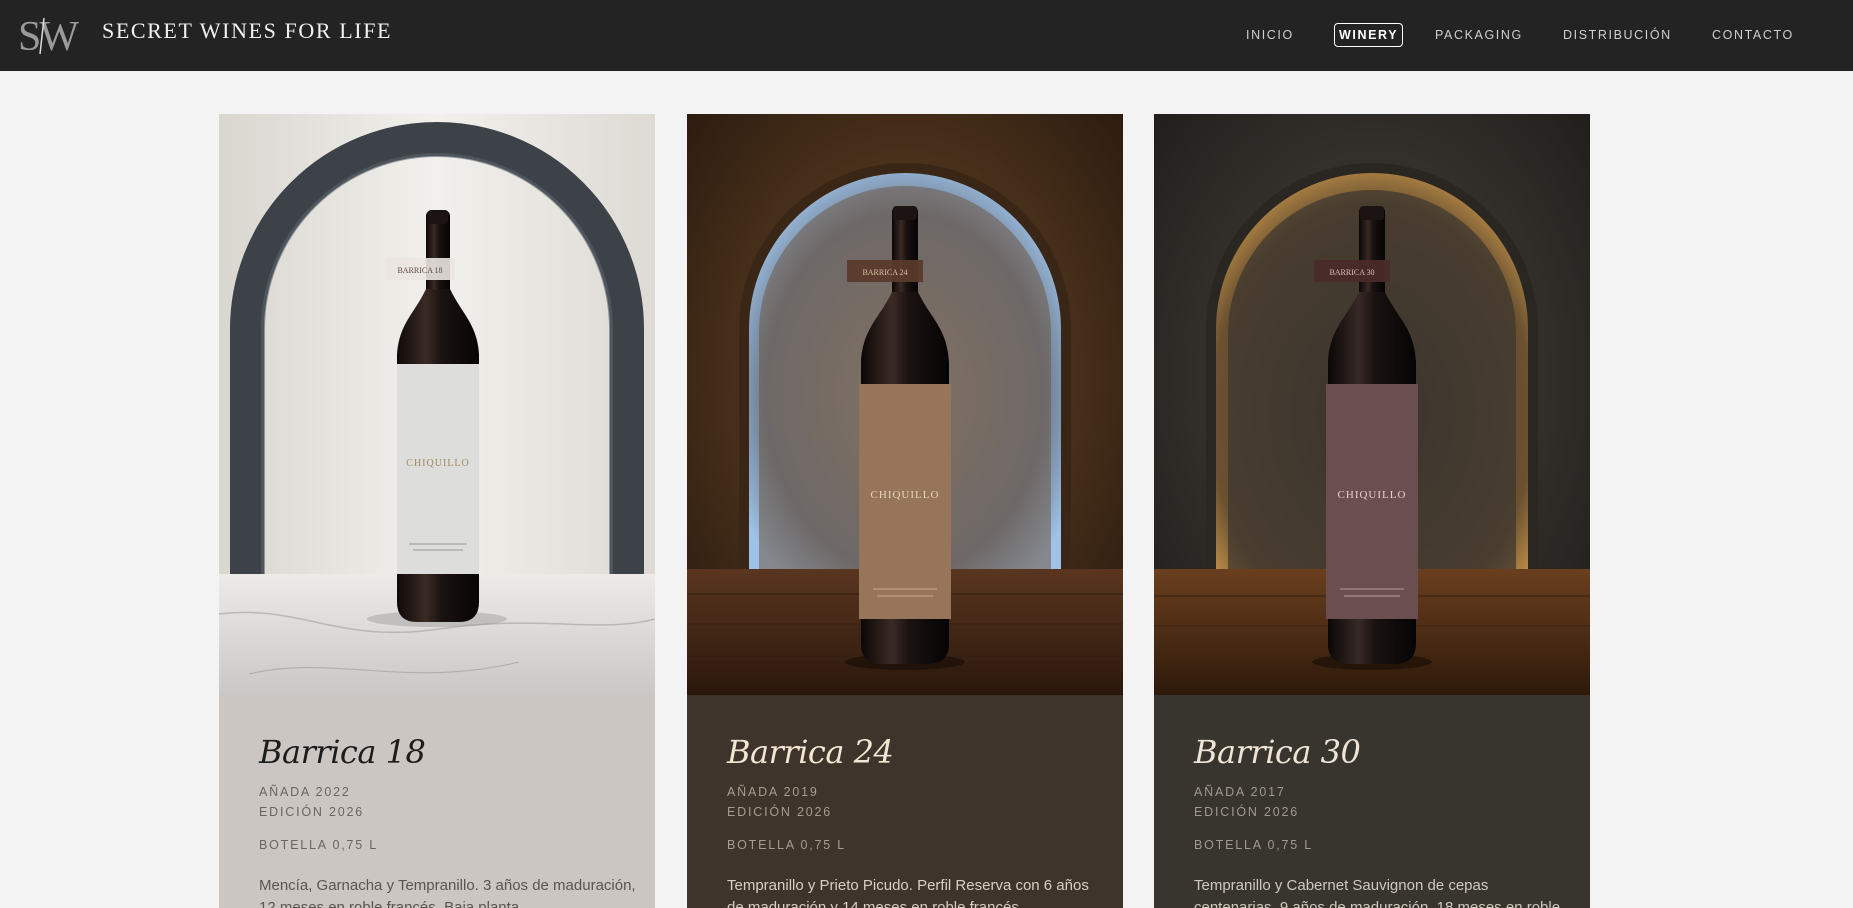 The height and width of the screenshot is (908, 1853). Describe the element at coordinates (1369, 35) in the screenshot. I see `nav-winery: WINERY` at that location.